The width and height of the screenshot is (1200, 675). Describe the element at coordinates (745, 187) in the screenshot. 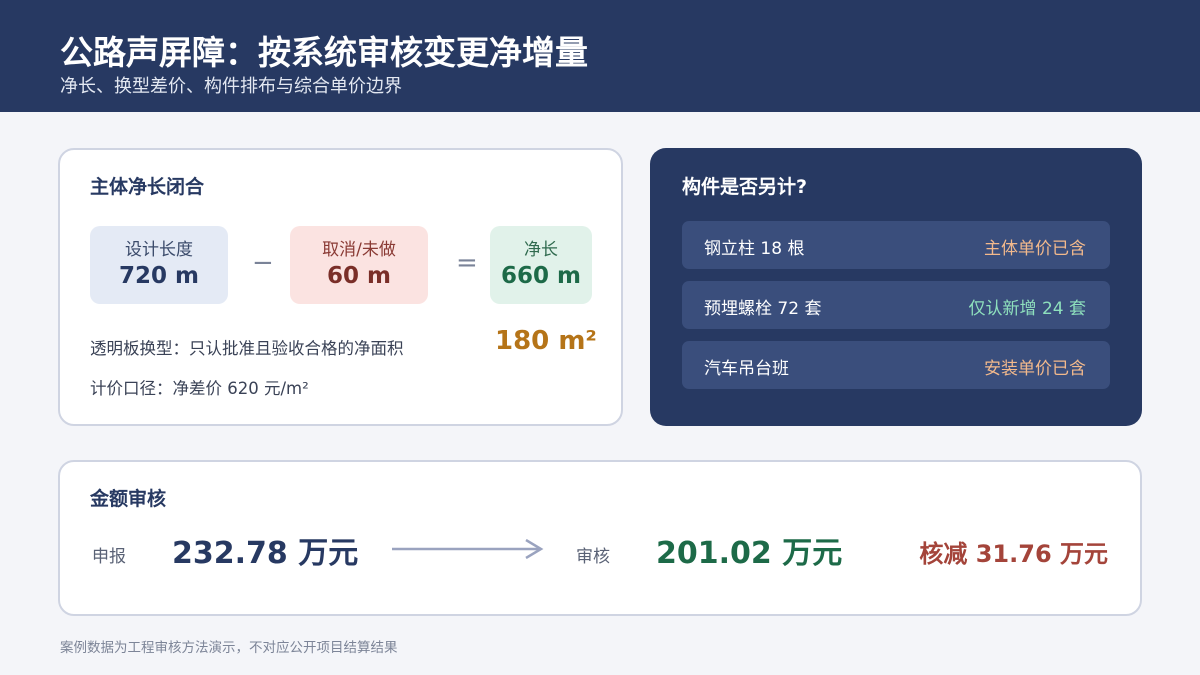

I see `components-title: 构件是否另计?` at that location.